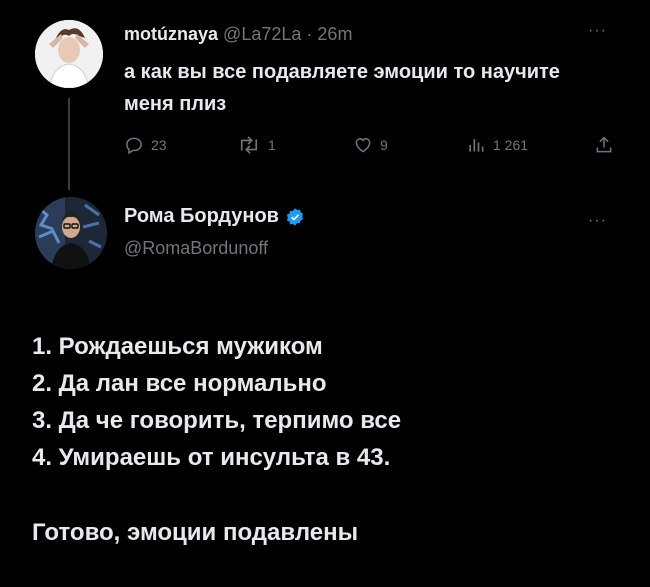 The image size is (650, 587). I want to click on tweet1-header: motúznaya @La72La · 26m, so click(238, 34).